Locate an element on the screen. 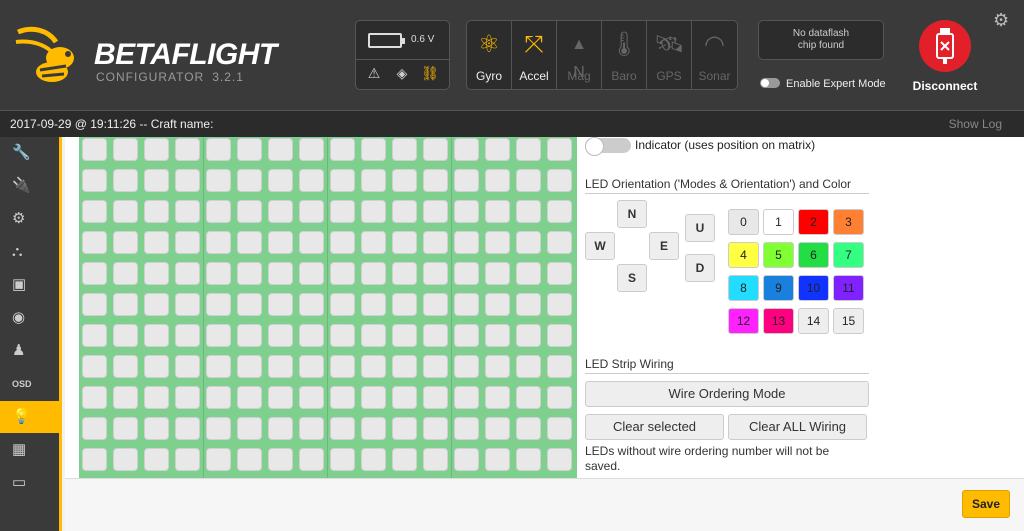 The height and width of the screenshot is (531, 1024). disconnect-label: Disconnect is located at coordinates (945, 86).